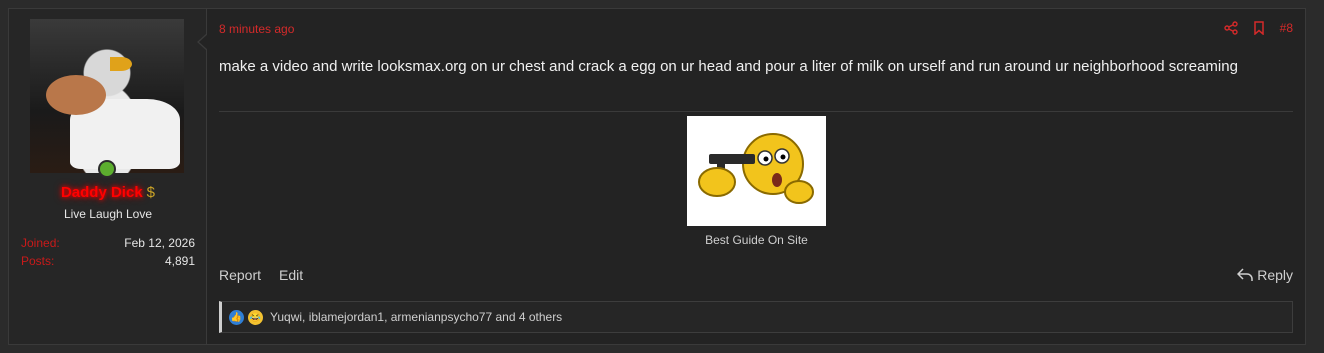  What do you see at coordinates (756, 240) in the screenshot?
I see `image-caption: Best Guide On Site` at bounding box center [756, 240].